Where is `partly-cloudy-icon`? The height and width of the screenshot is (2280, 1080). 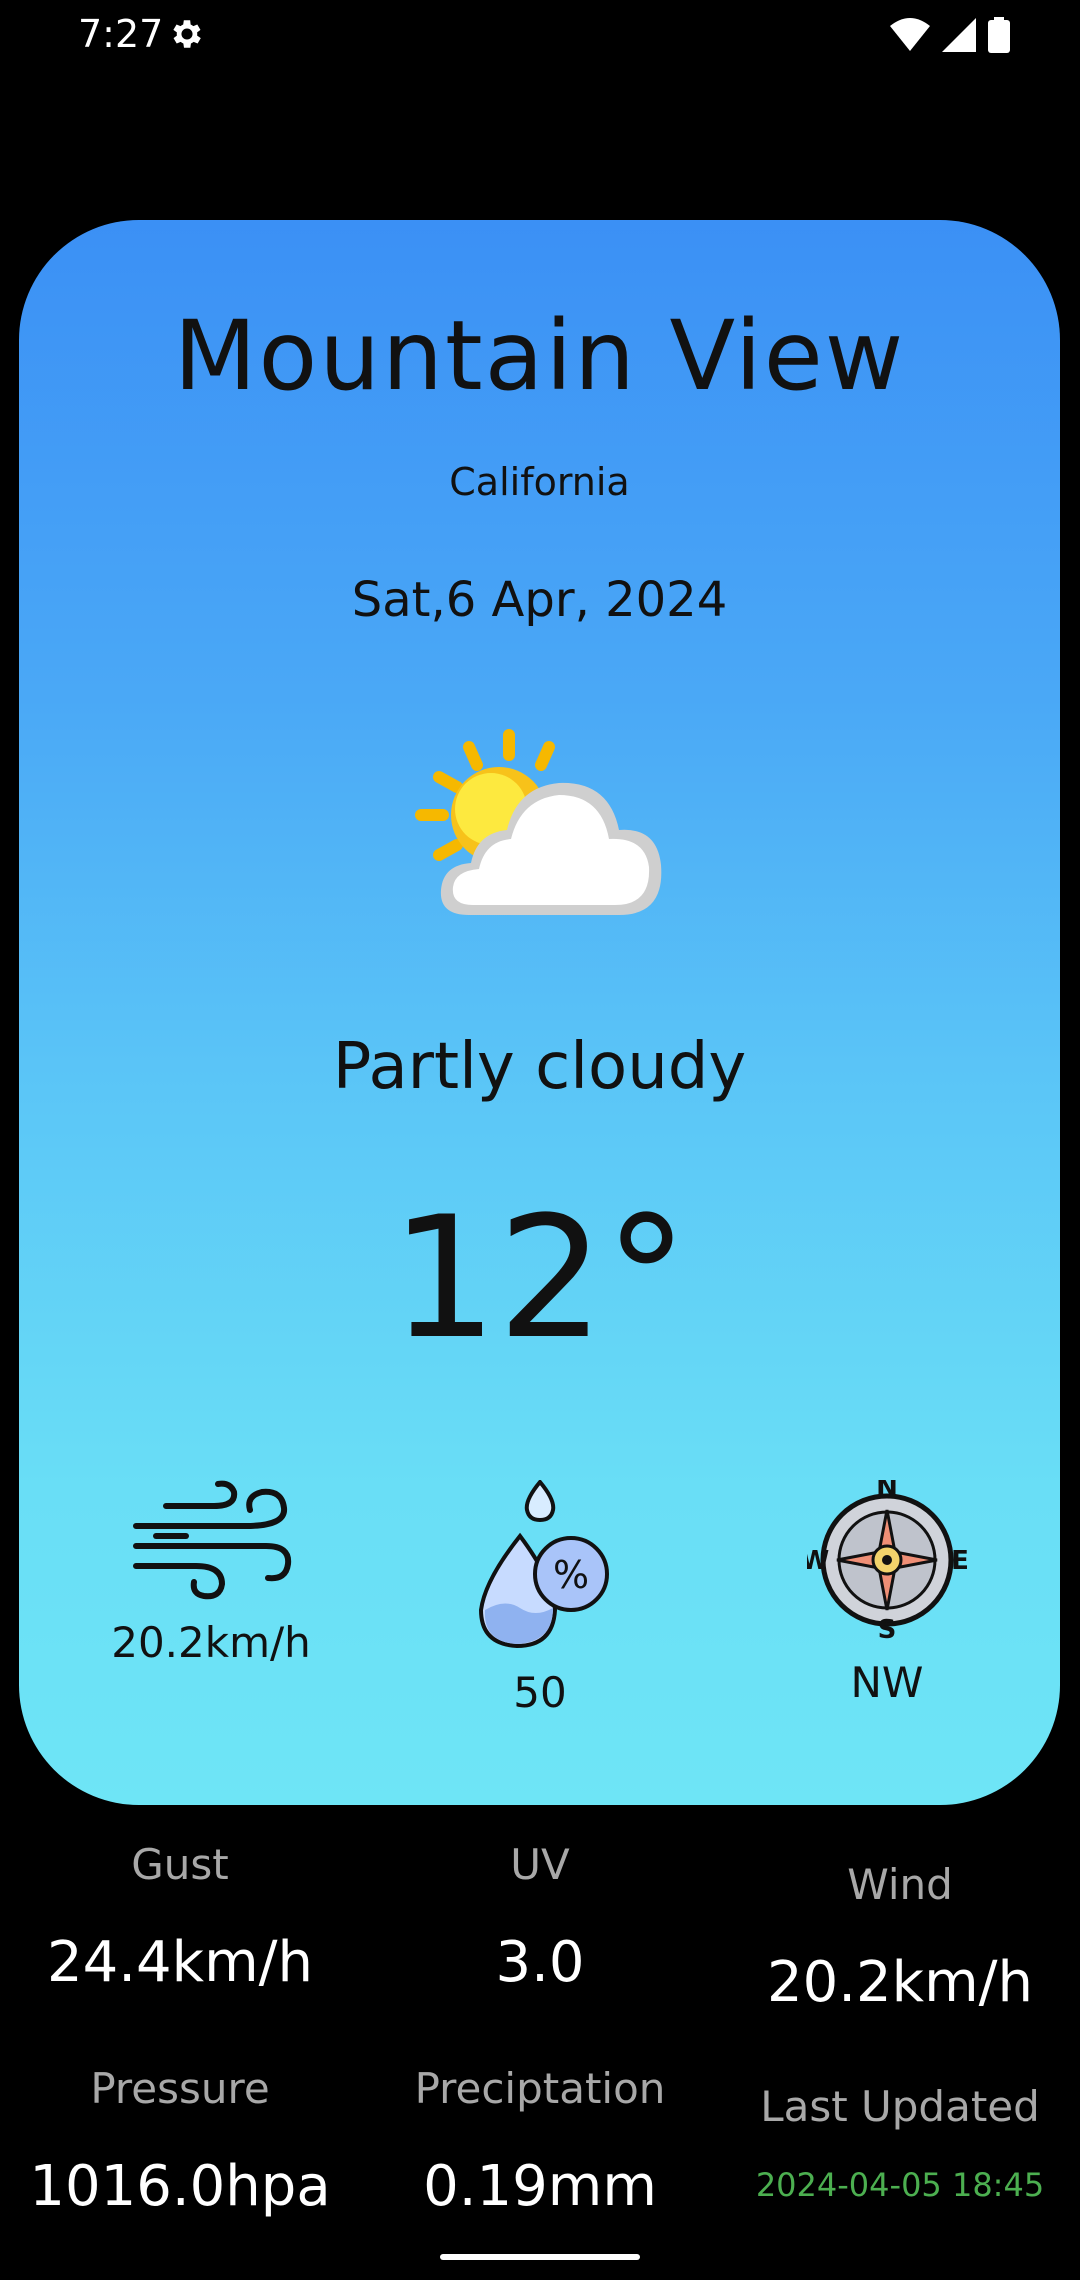
partly-cloudy-icon is located at coordinates (538, 822).